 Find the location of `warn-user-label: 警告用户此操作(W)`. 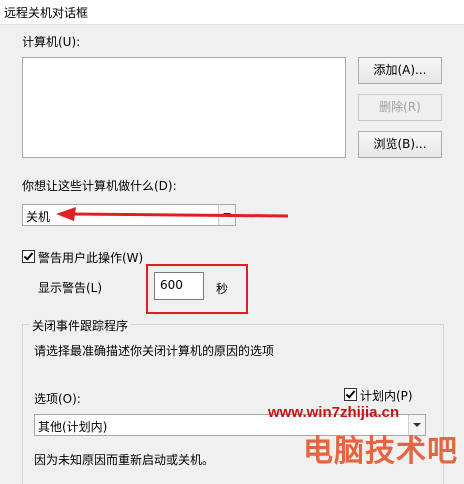

warn-user-label: 警告用户此操作(W) is located at coordinates (91, 258).